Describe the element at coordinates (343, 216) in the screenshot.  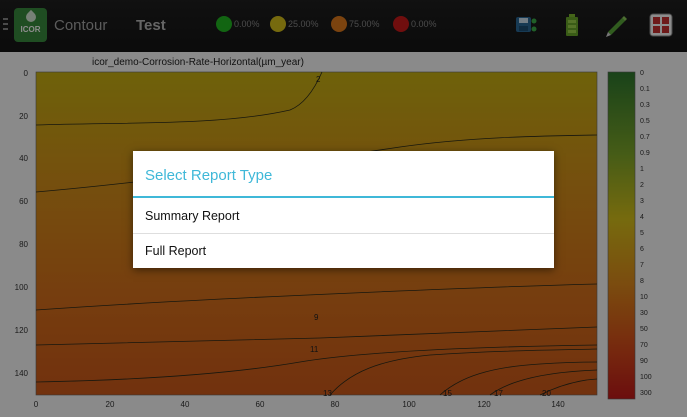
I see `summary-report-option: Summary Report` at that location.